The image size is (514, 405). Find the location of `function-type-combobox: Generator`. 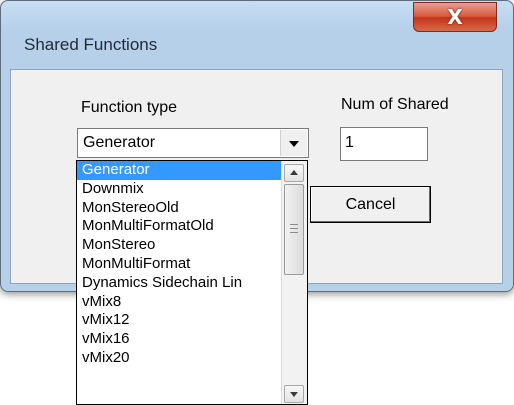

function-type-combobox: Generator is located at coordinates (193, 143).